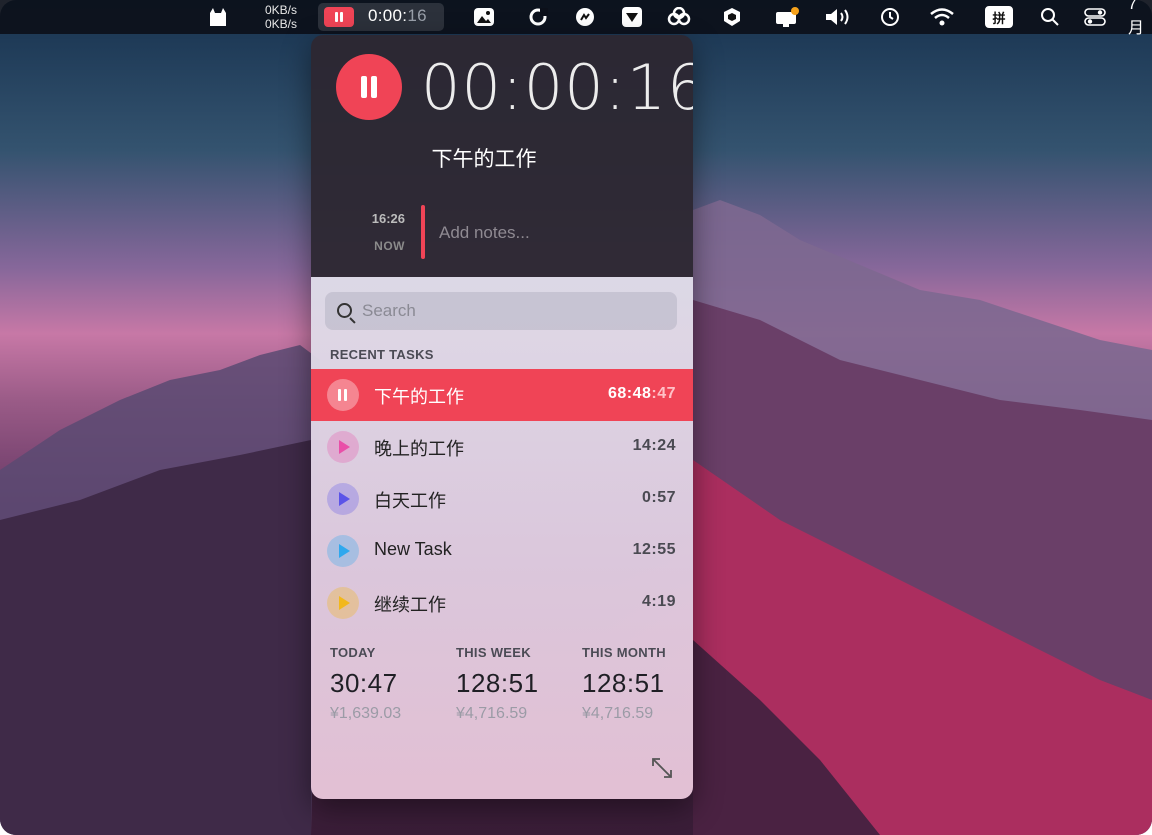  I want to click on notes-input, so click(554, 233).